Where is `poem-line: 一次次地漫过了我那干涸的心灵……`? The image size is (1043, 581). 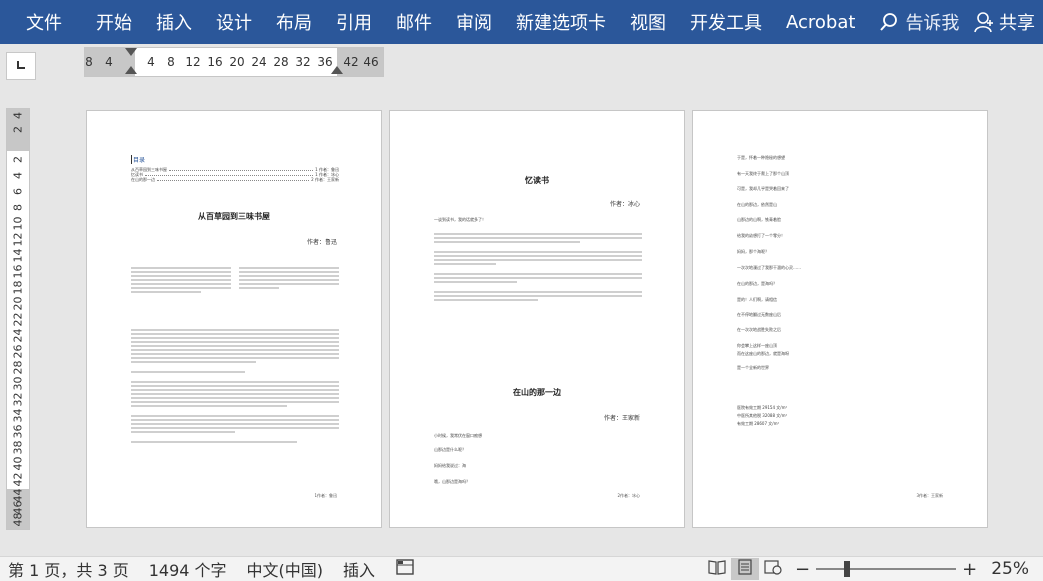 poem-line: 一次次地漫过了我那干涸的心灵…… is located at coordinates (769, 267).